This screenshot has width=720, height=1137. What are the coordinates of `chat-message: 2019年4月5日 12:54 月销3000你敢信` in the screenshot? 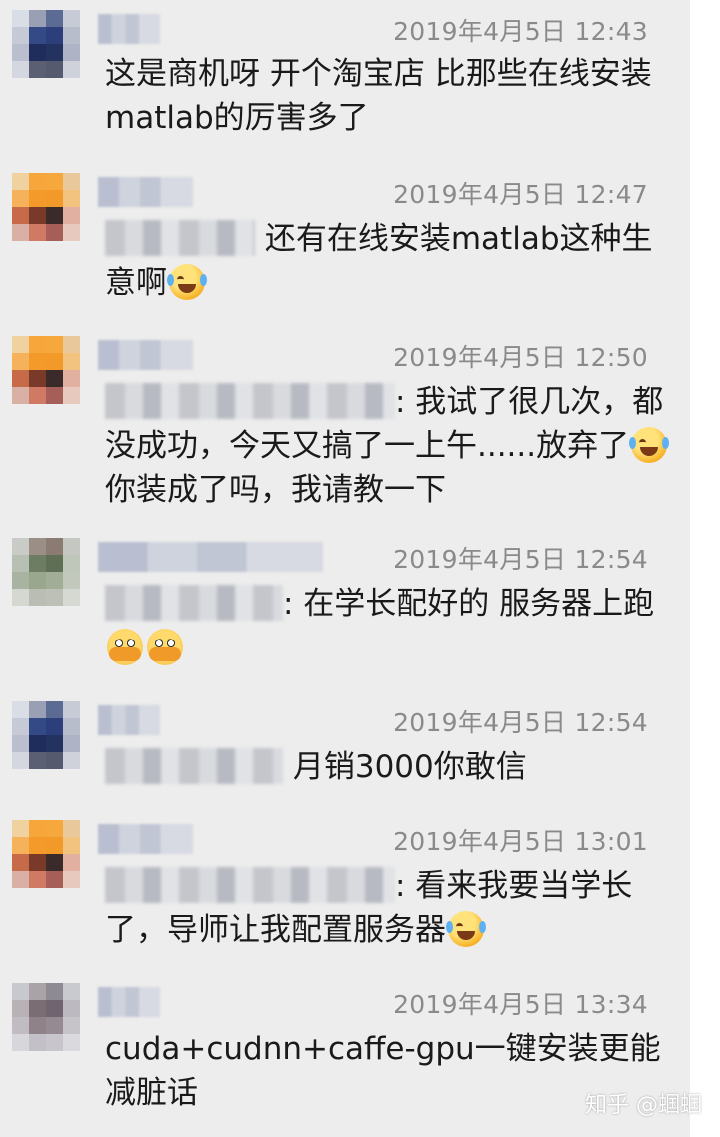 It's located at (360, 748).